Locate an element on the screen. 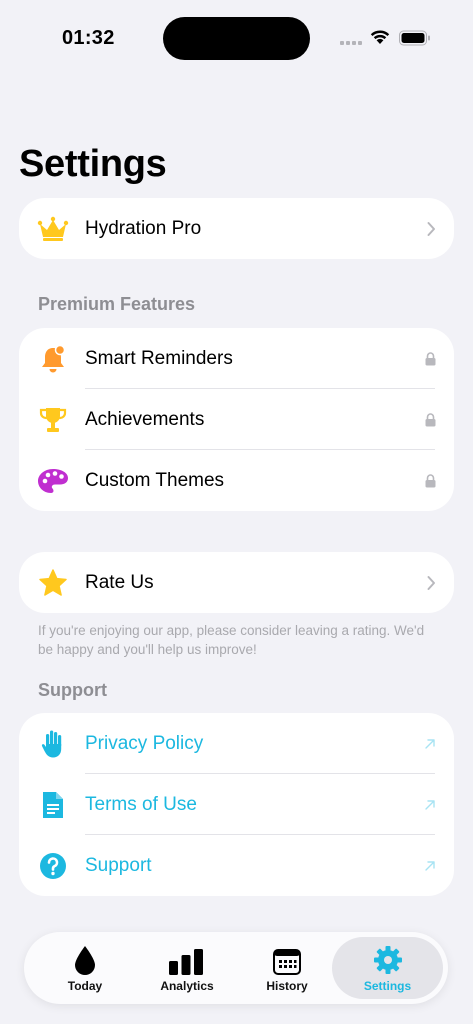 This screenshot has width=473, height=1024. tab-settings: Settings is located at coordinates (387, 968).